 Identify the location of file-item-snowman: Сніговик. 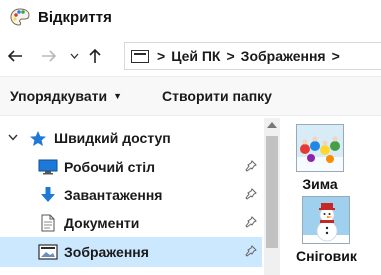
(326, 230).